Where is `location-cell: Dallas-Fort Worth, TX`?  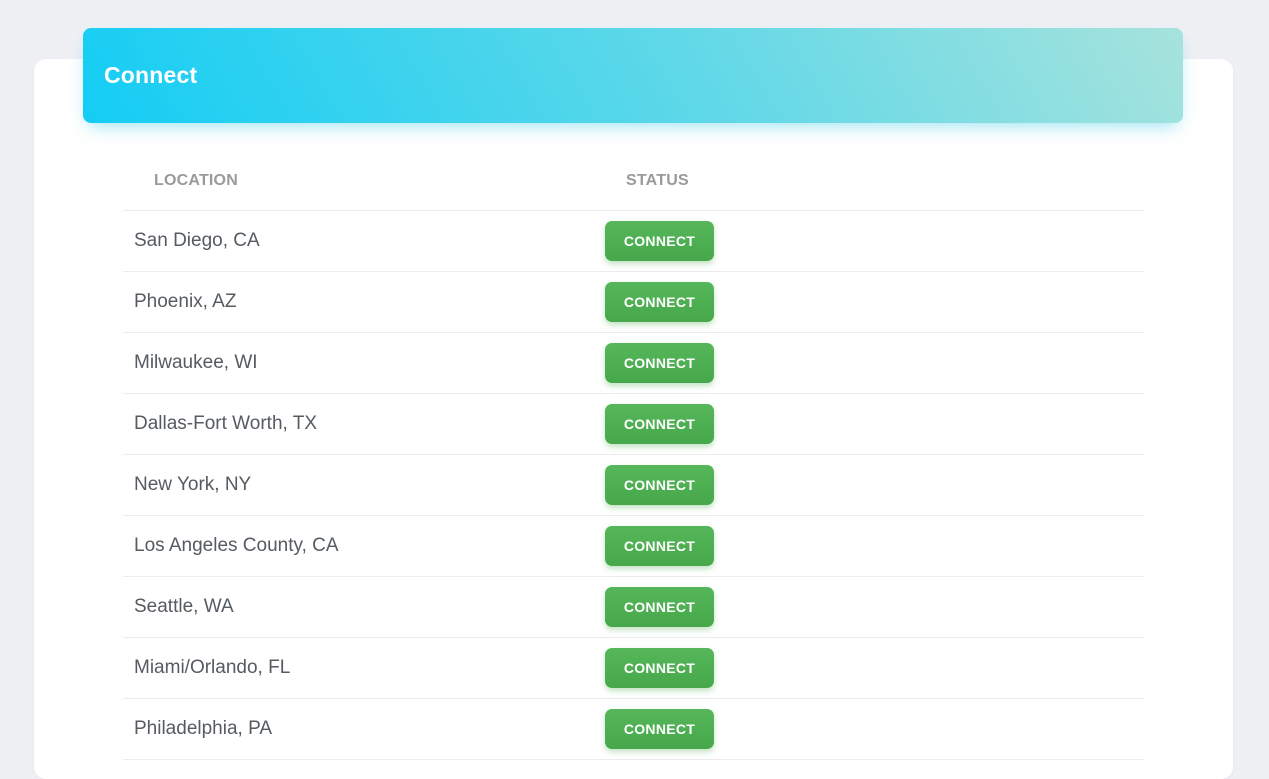 location-cell: Dallas-Fort Worth, TX is located at coordinates (226, 423).